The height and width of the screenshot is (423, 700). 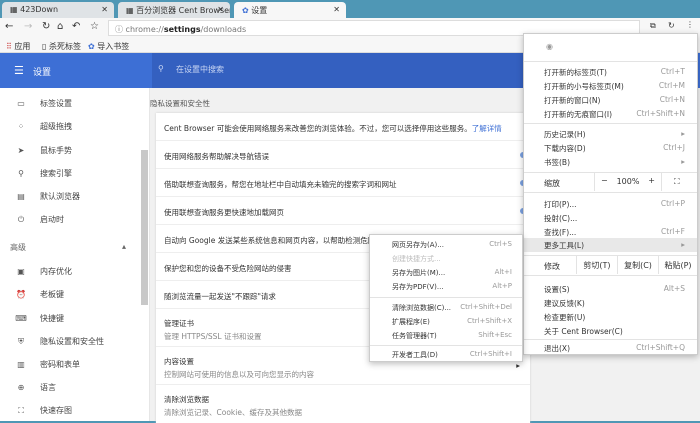 I want to click on sidebar-item-boss-key: ⏰ 老板键, so click(x=39, y=294).